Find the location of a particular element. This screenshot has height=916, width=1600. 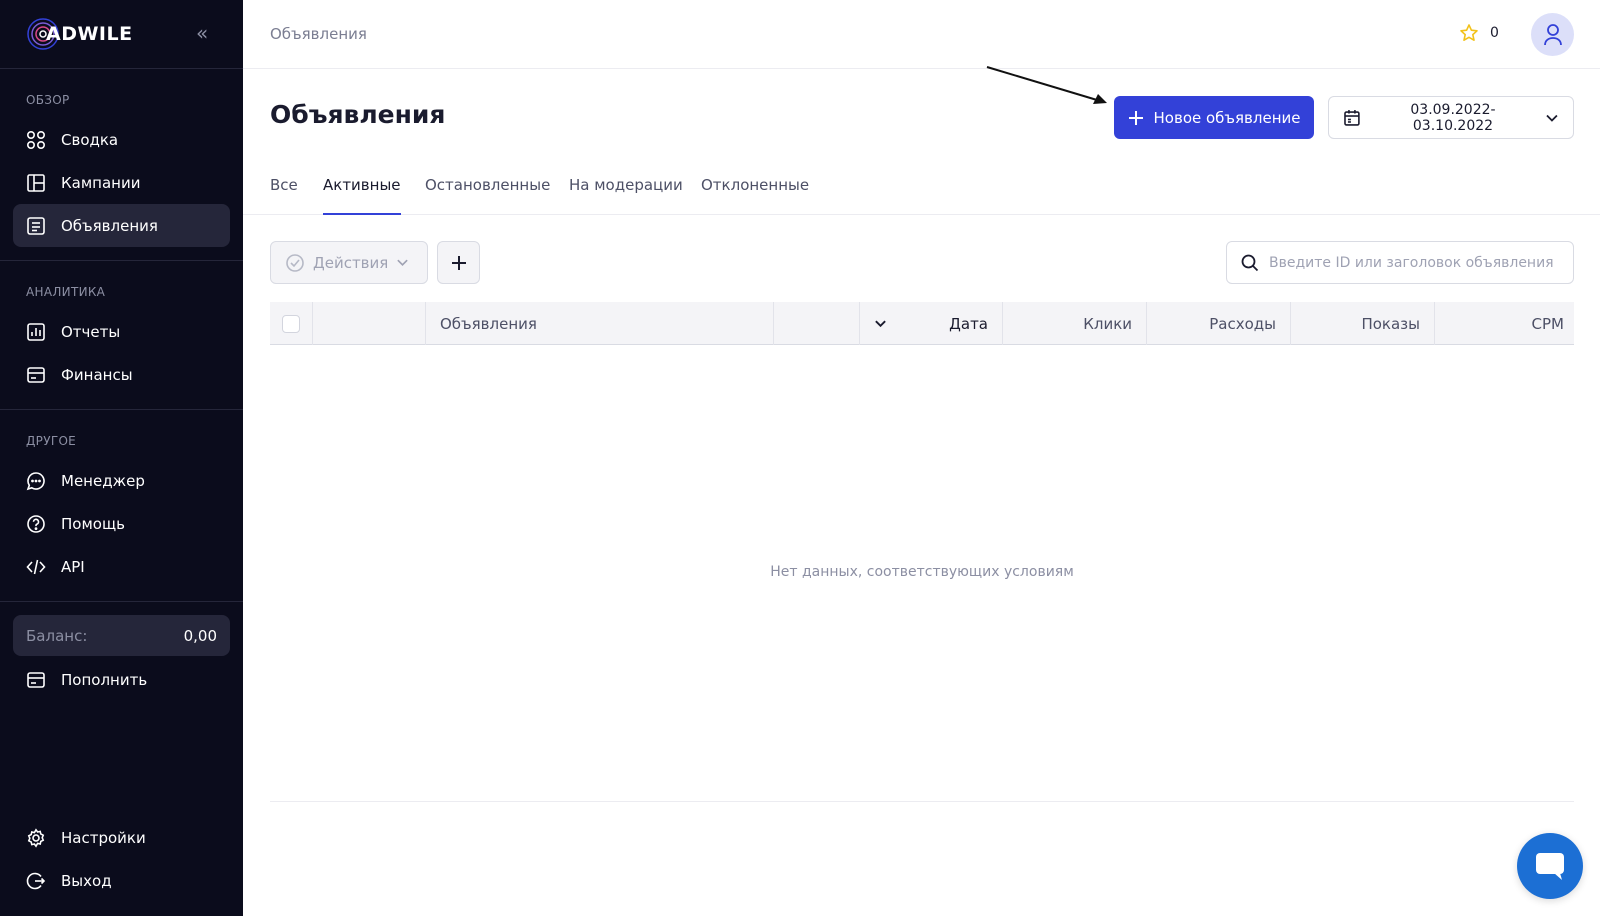

tab-active: Активные is located at coordinates (362, 195).